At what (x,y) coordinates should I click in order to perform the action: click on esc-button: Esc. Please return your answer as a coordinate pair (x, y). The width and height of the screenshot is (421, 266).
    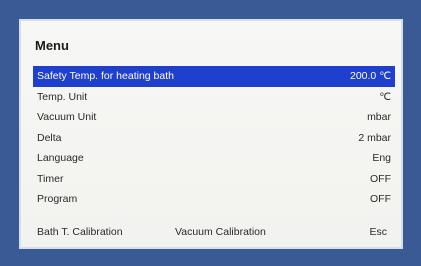
    Looking at the image, I should click on (378, 232).